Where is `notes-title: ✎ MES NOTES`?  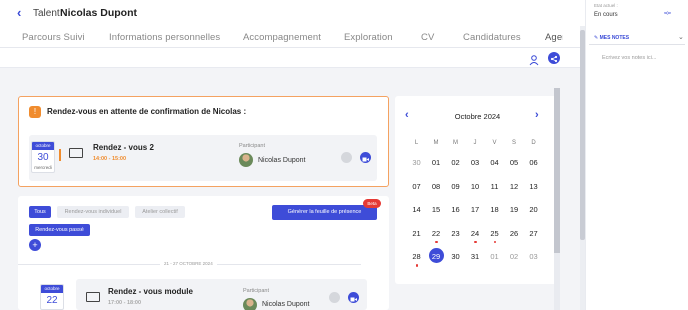 notes-title: ✎ MES NOTES is located at coordinates (611, 38).